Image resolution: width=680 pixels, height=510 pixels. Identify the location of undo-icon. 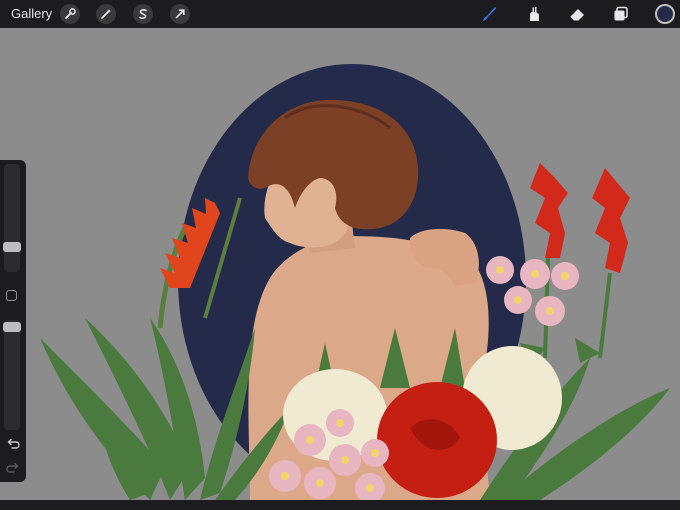
(13, 444).